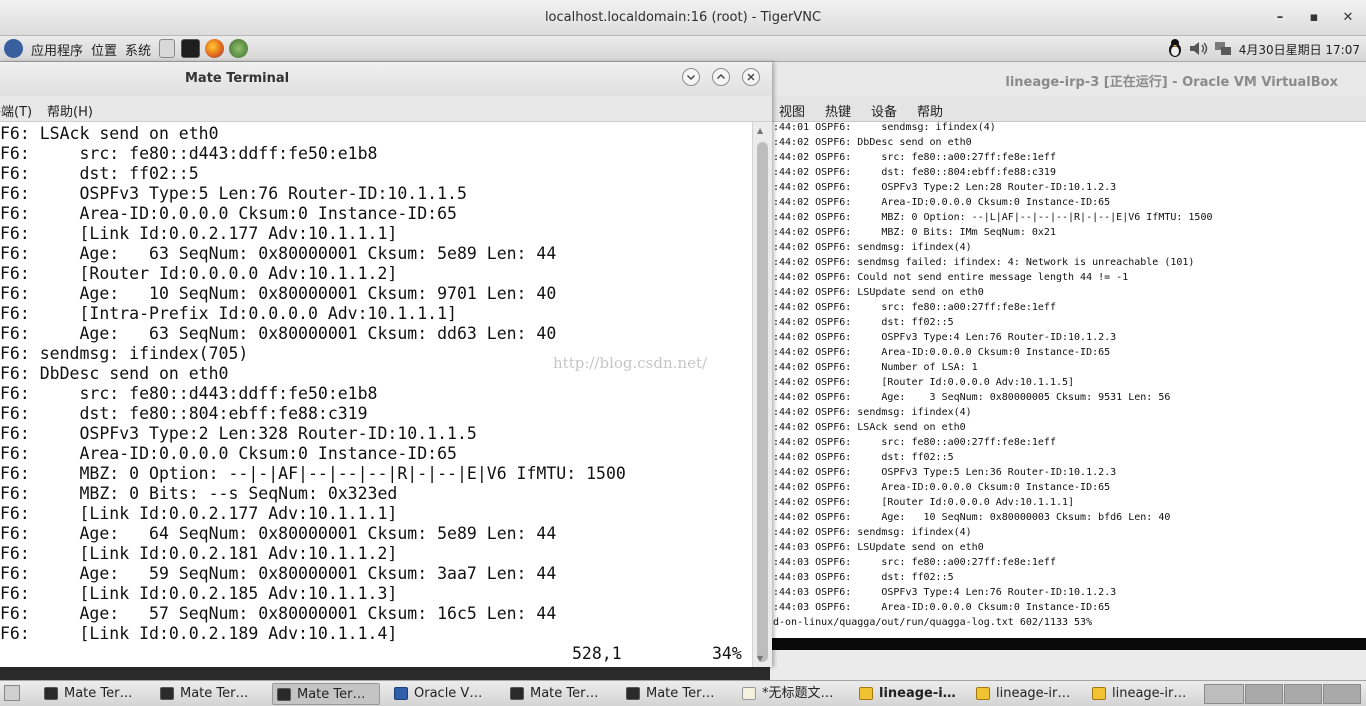 The height and width of the screenshot is (706, 1366). Describe the element at coordinates (114, 373) in the screenshot. I see `terminal-line: F6: DbDesc send on eth0` at that location.